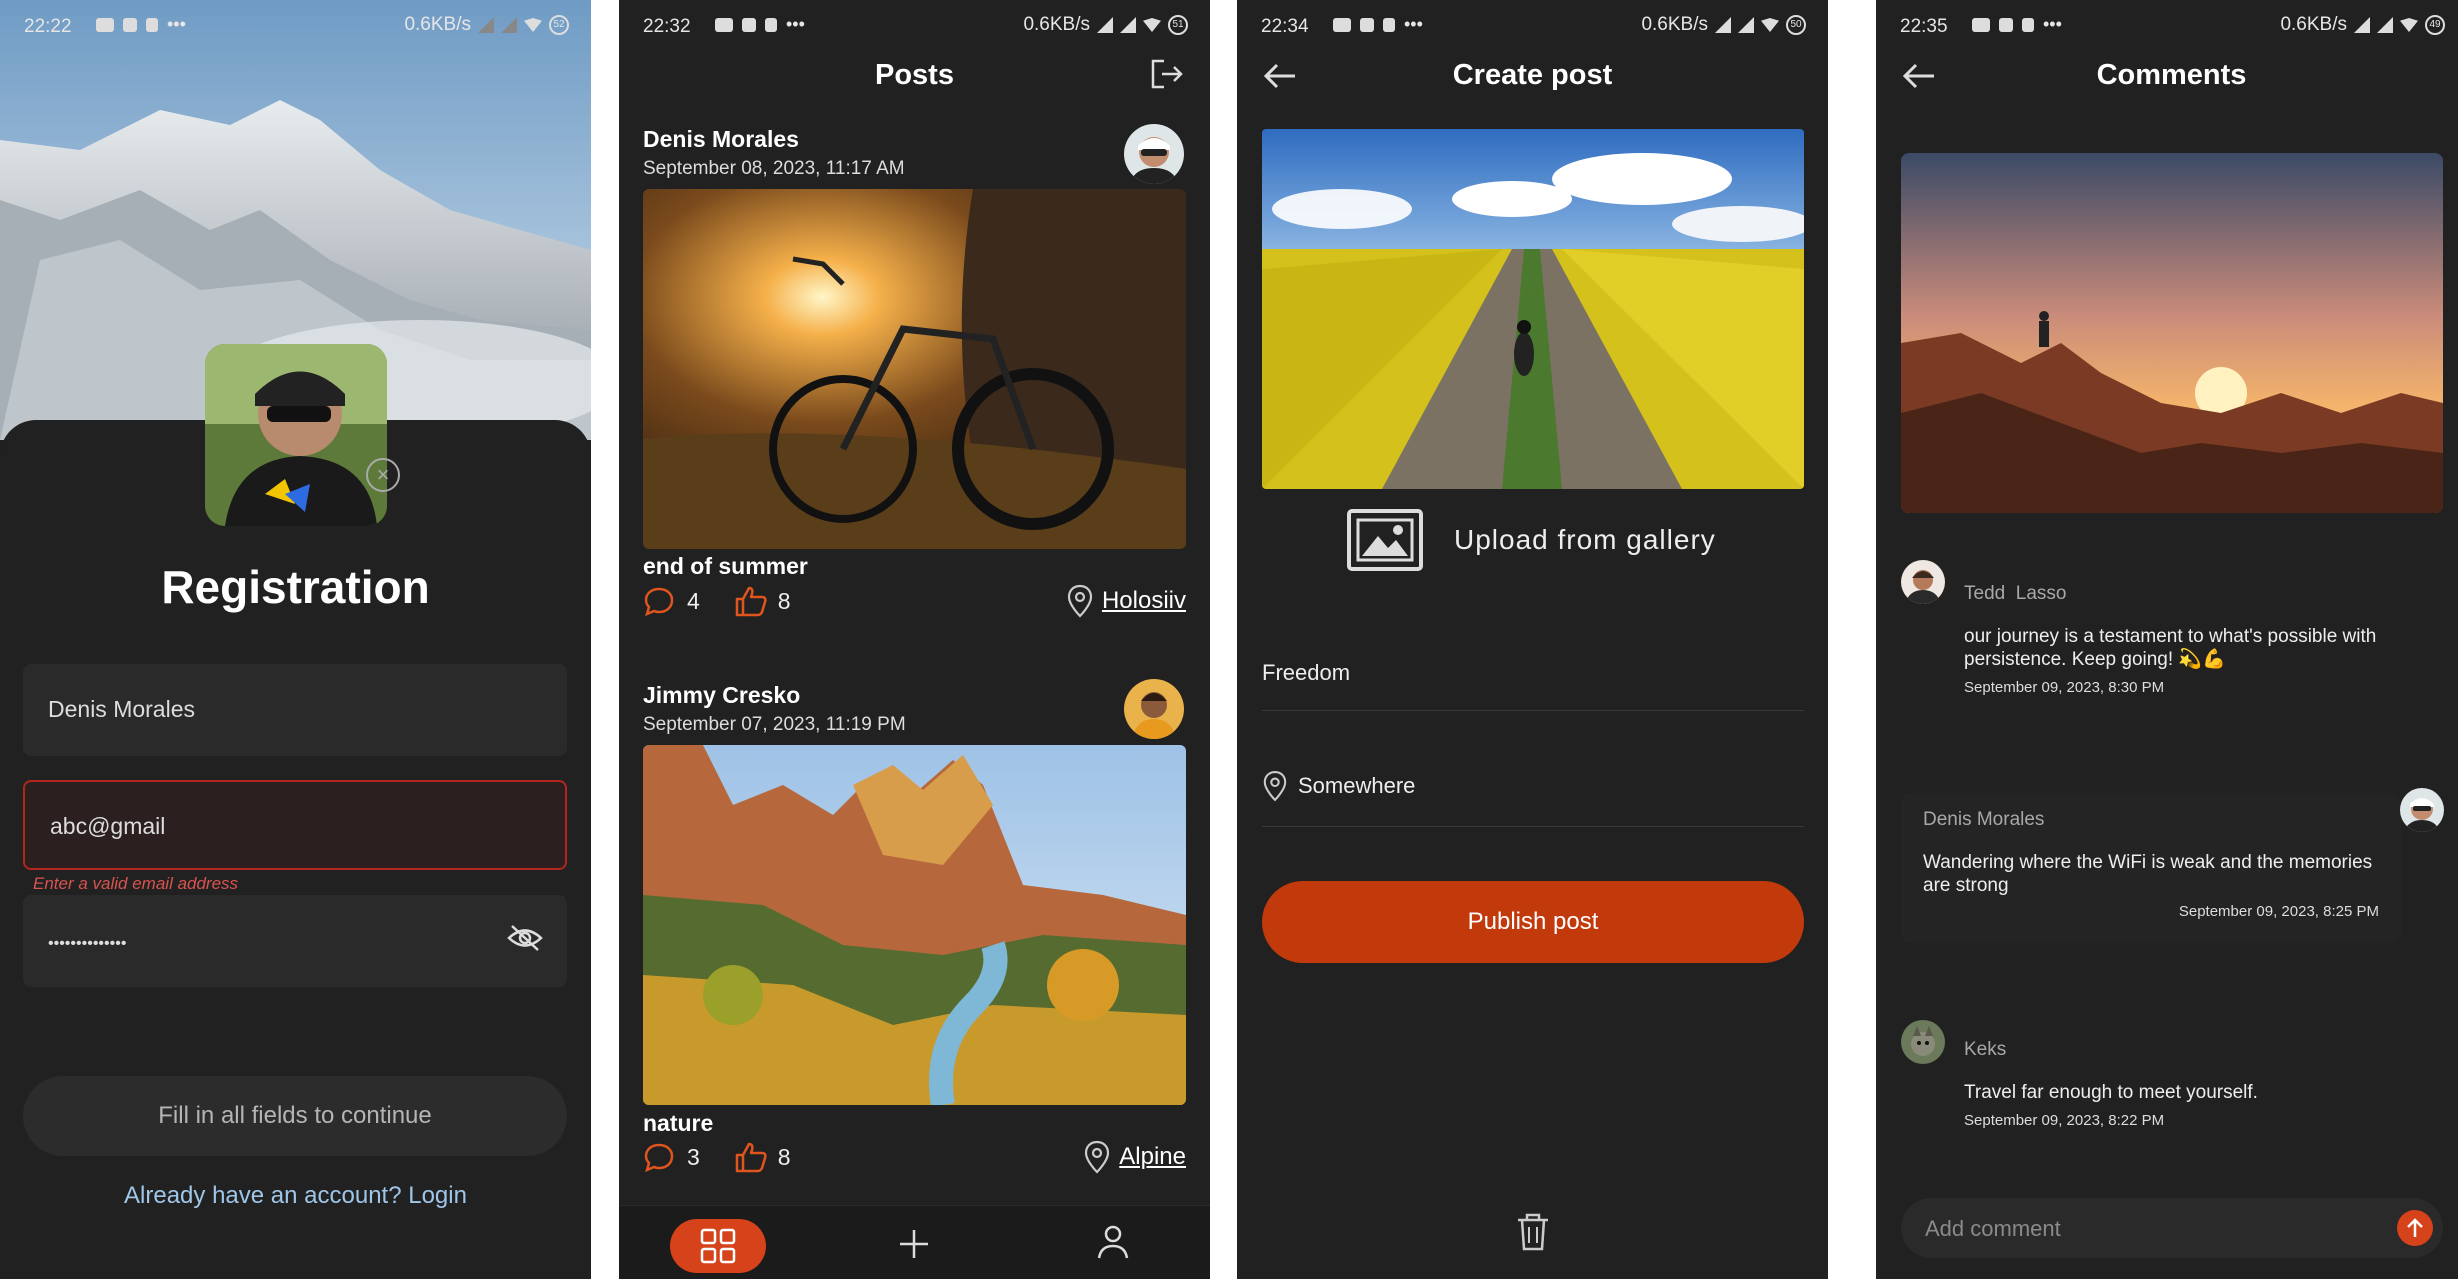 Image resolution: width=2458 pixels, height=1279 pixels. I want to click on page-title: Comments, so click(2171, 75).